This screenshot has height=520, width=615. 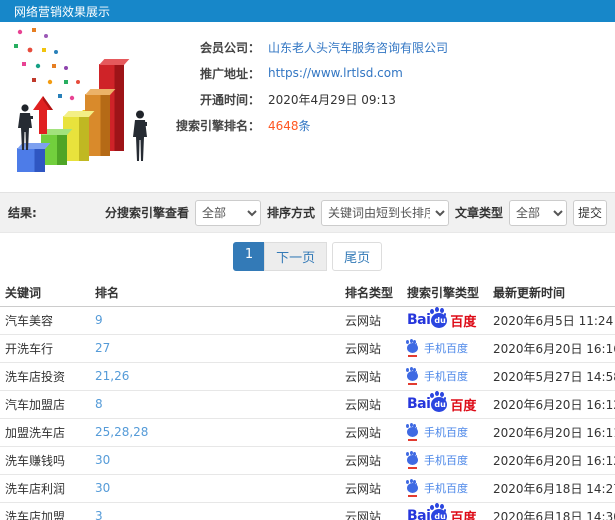 I want to click on rank-cell: 25,28,28, so click(x=215, y=432).